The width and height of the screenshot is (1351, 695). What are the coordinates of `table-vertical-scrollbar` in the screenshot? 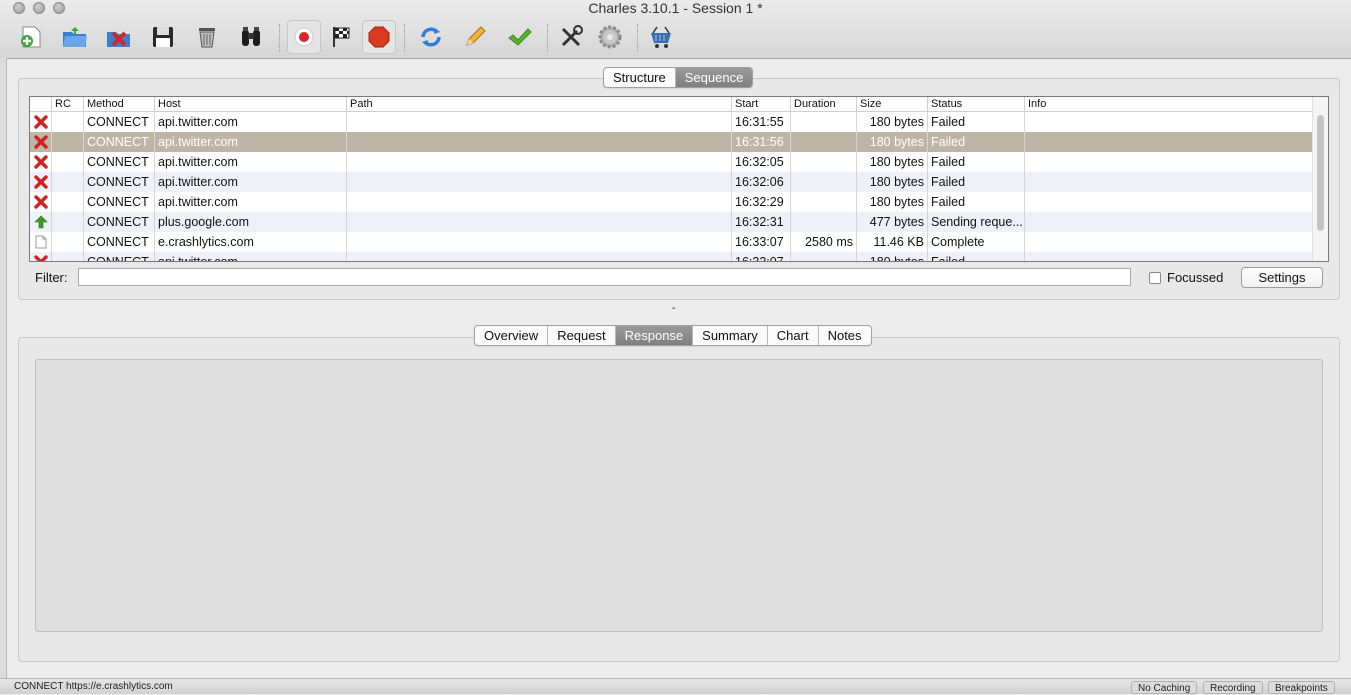 It's located at (1320, 179).